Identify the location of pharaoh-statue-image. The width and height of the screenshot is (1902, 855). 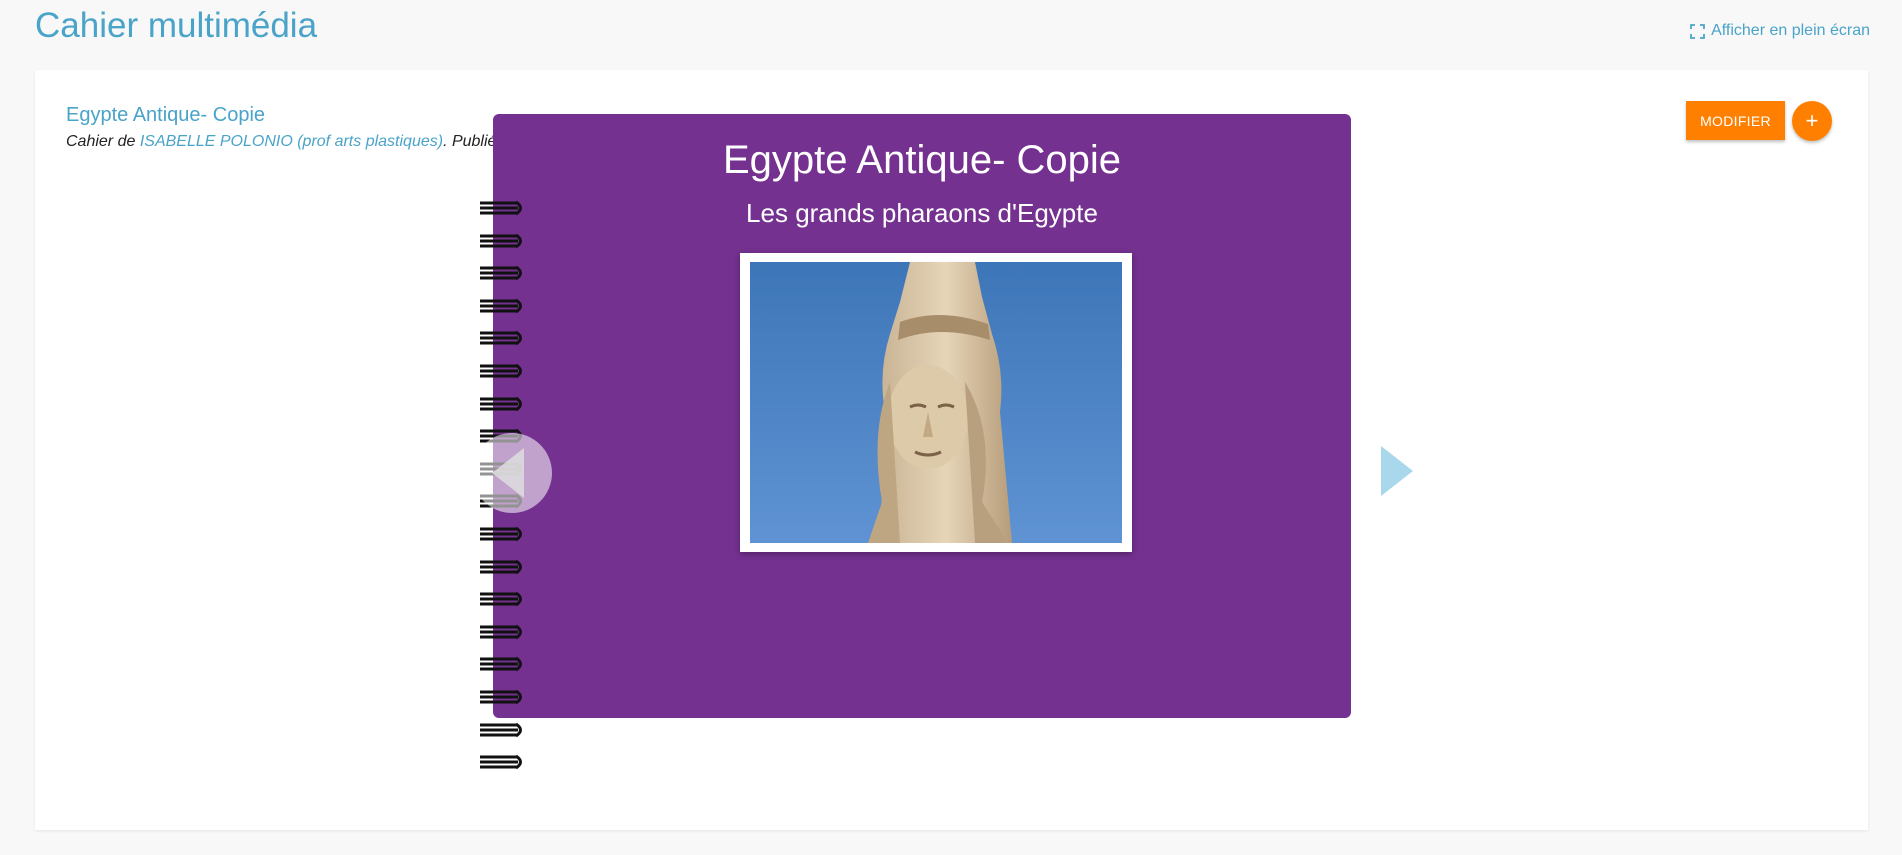
(936, 402).